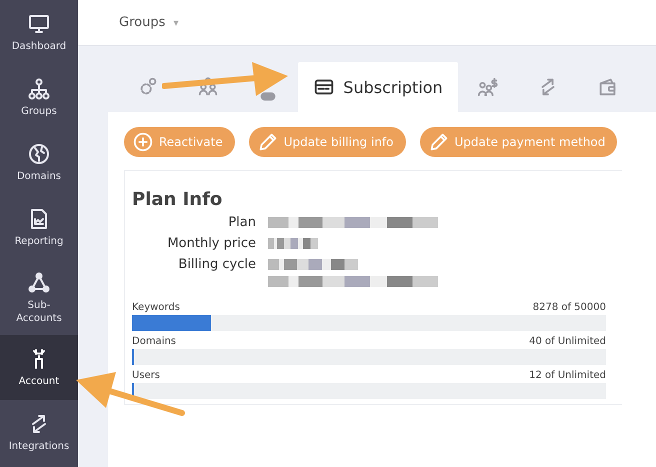 The image size is (656, 467). What do you see at coordinates (178, 199) in the screenshot?
I see `card-title: Plan Info` at bounding box center [178, 199].